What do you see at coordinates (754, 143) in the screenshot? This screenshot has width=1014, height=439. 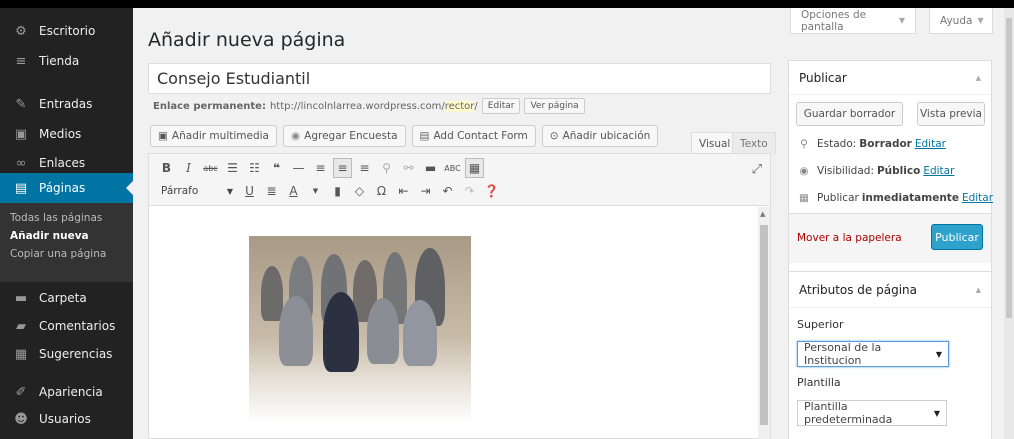 I see `tab-text: Texto` at bounding box center [754, 143].